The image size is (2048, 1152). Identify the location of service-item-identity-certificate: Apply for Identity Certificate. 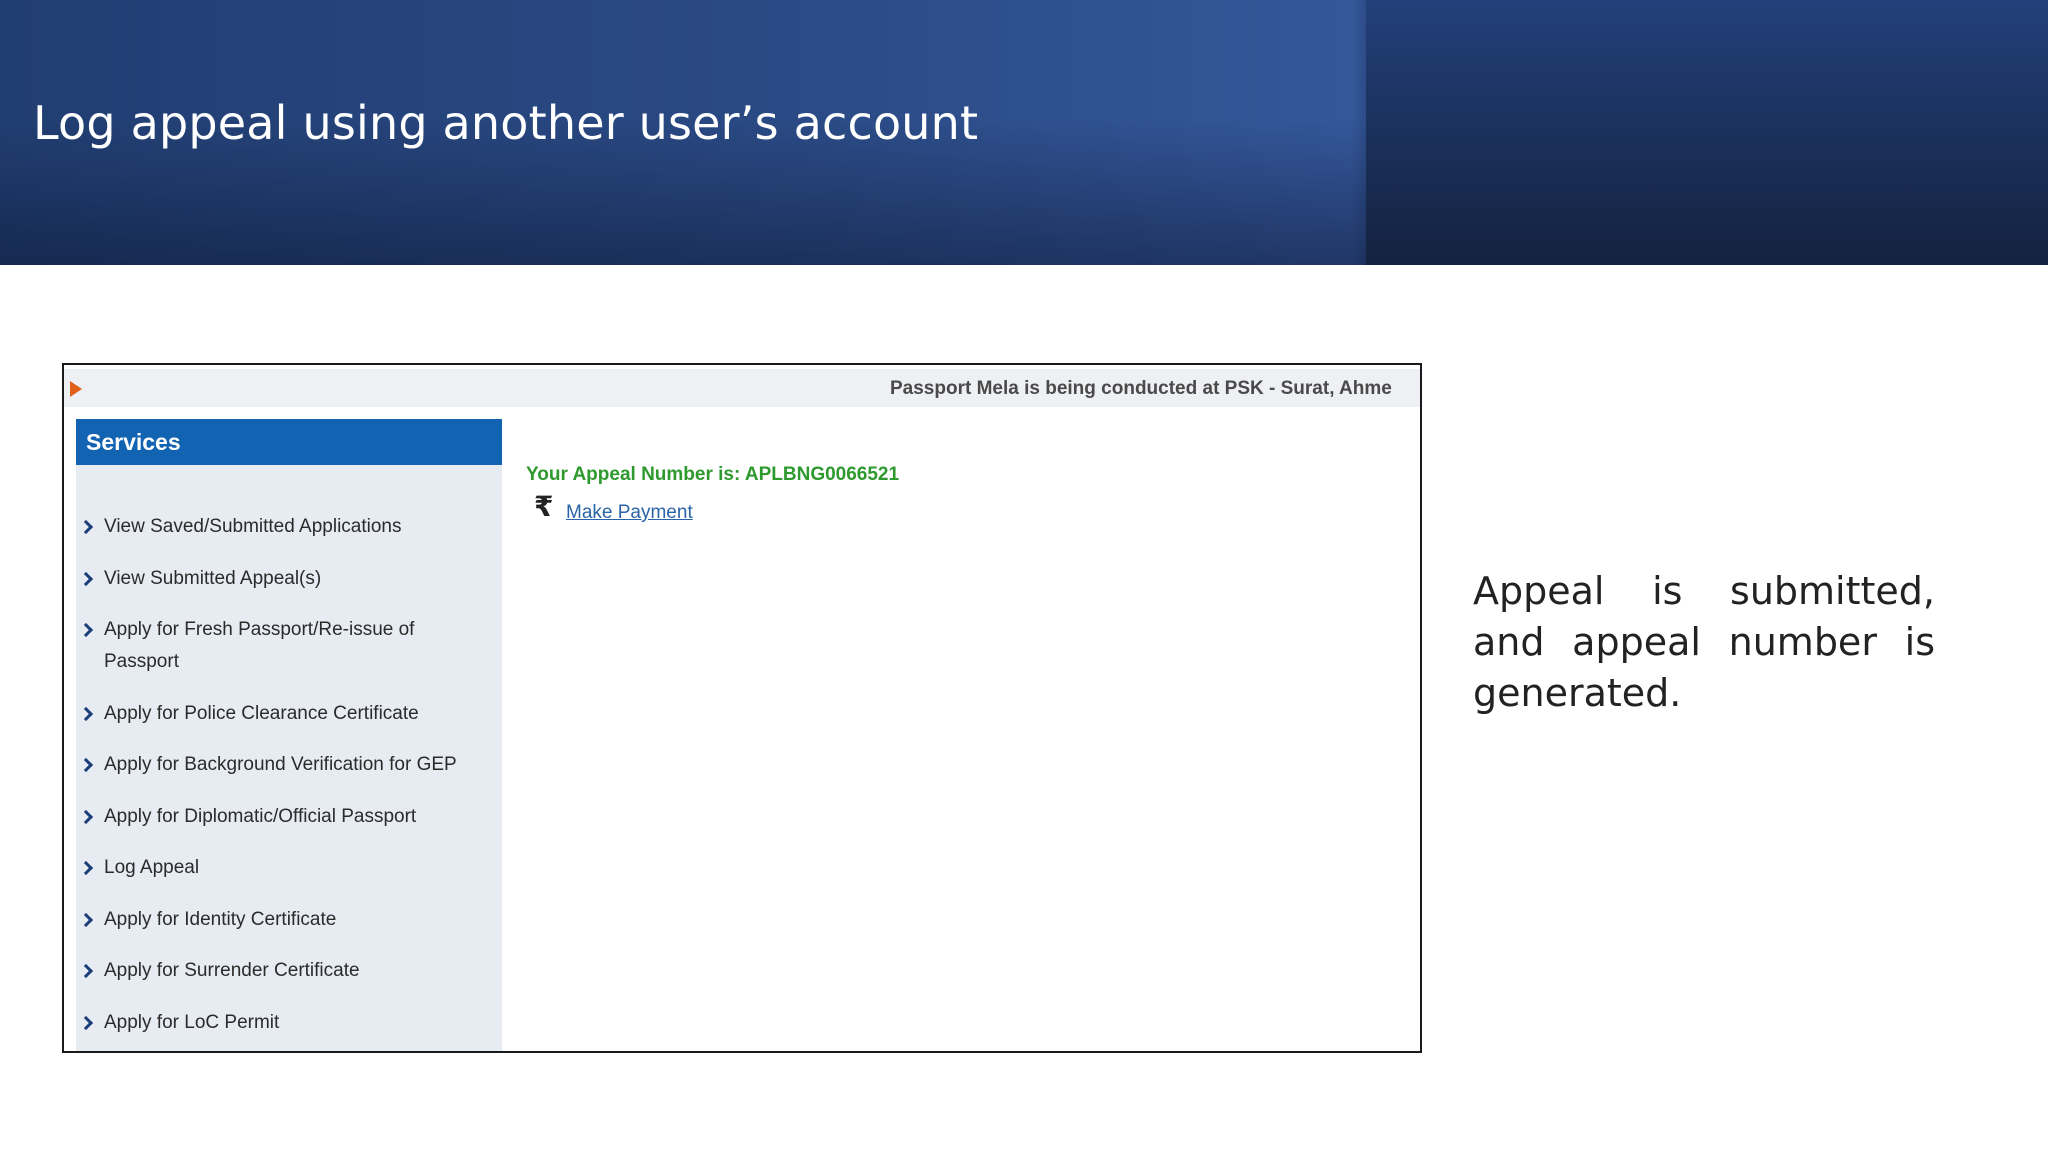
(289, 920).